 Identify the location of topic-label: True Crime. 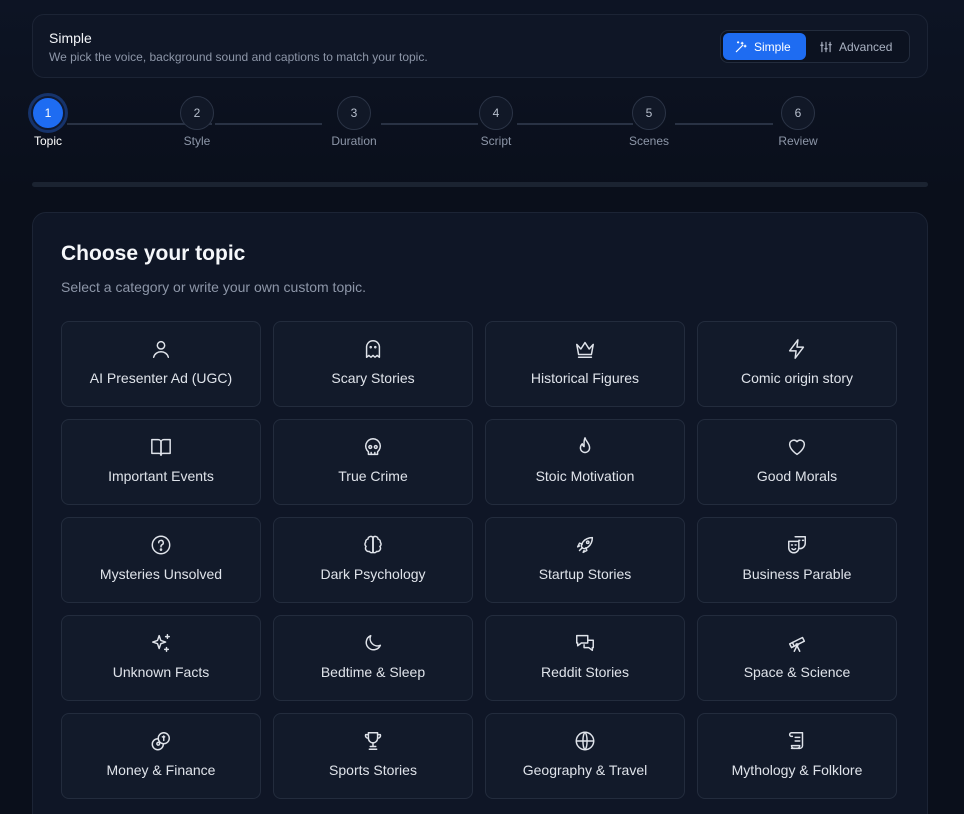
(373, 476).